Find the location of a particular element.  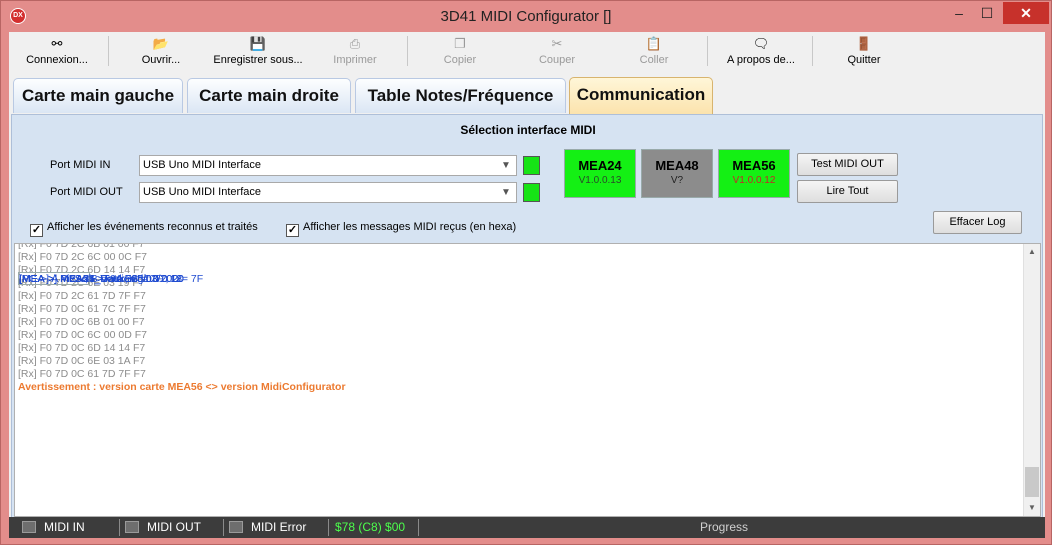

port-midi-in-select: USB Uno MIDI Interface ▼ is located at coordinates (328, 165).